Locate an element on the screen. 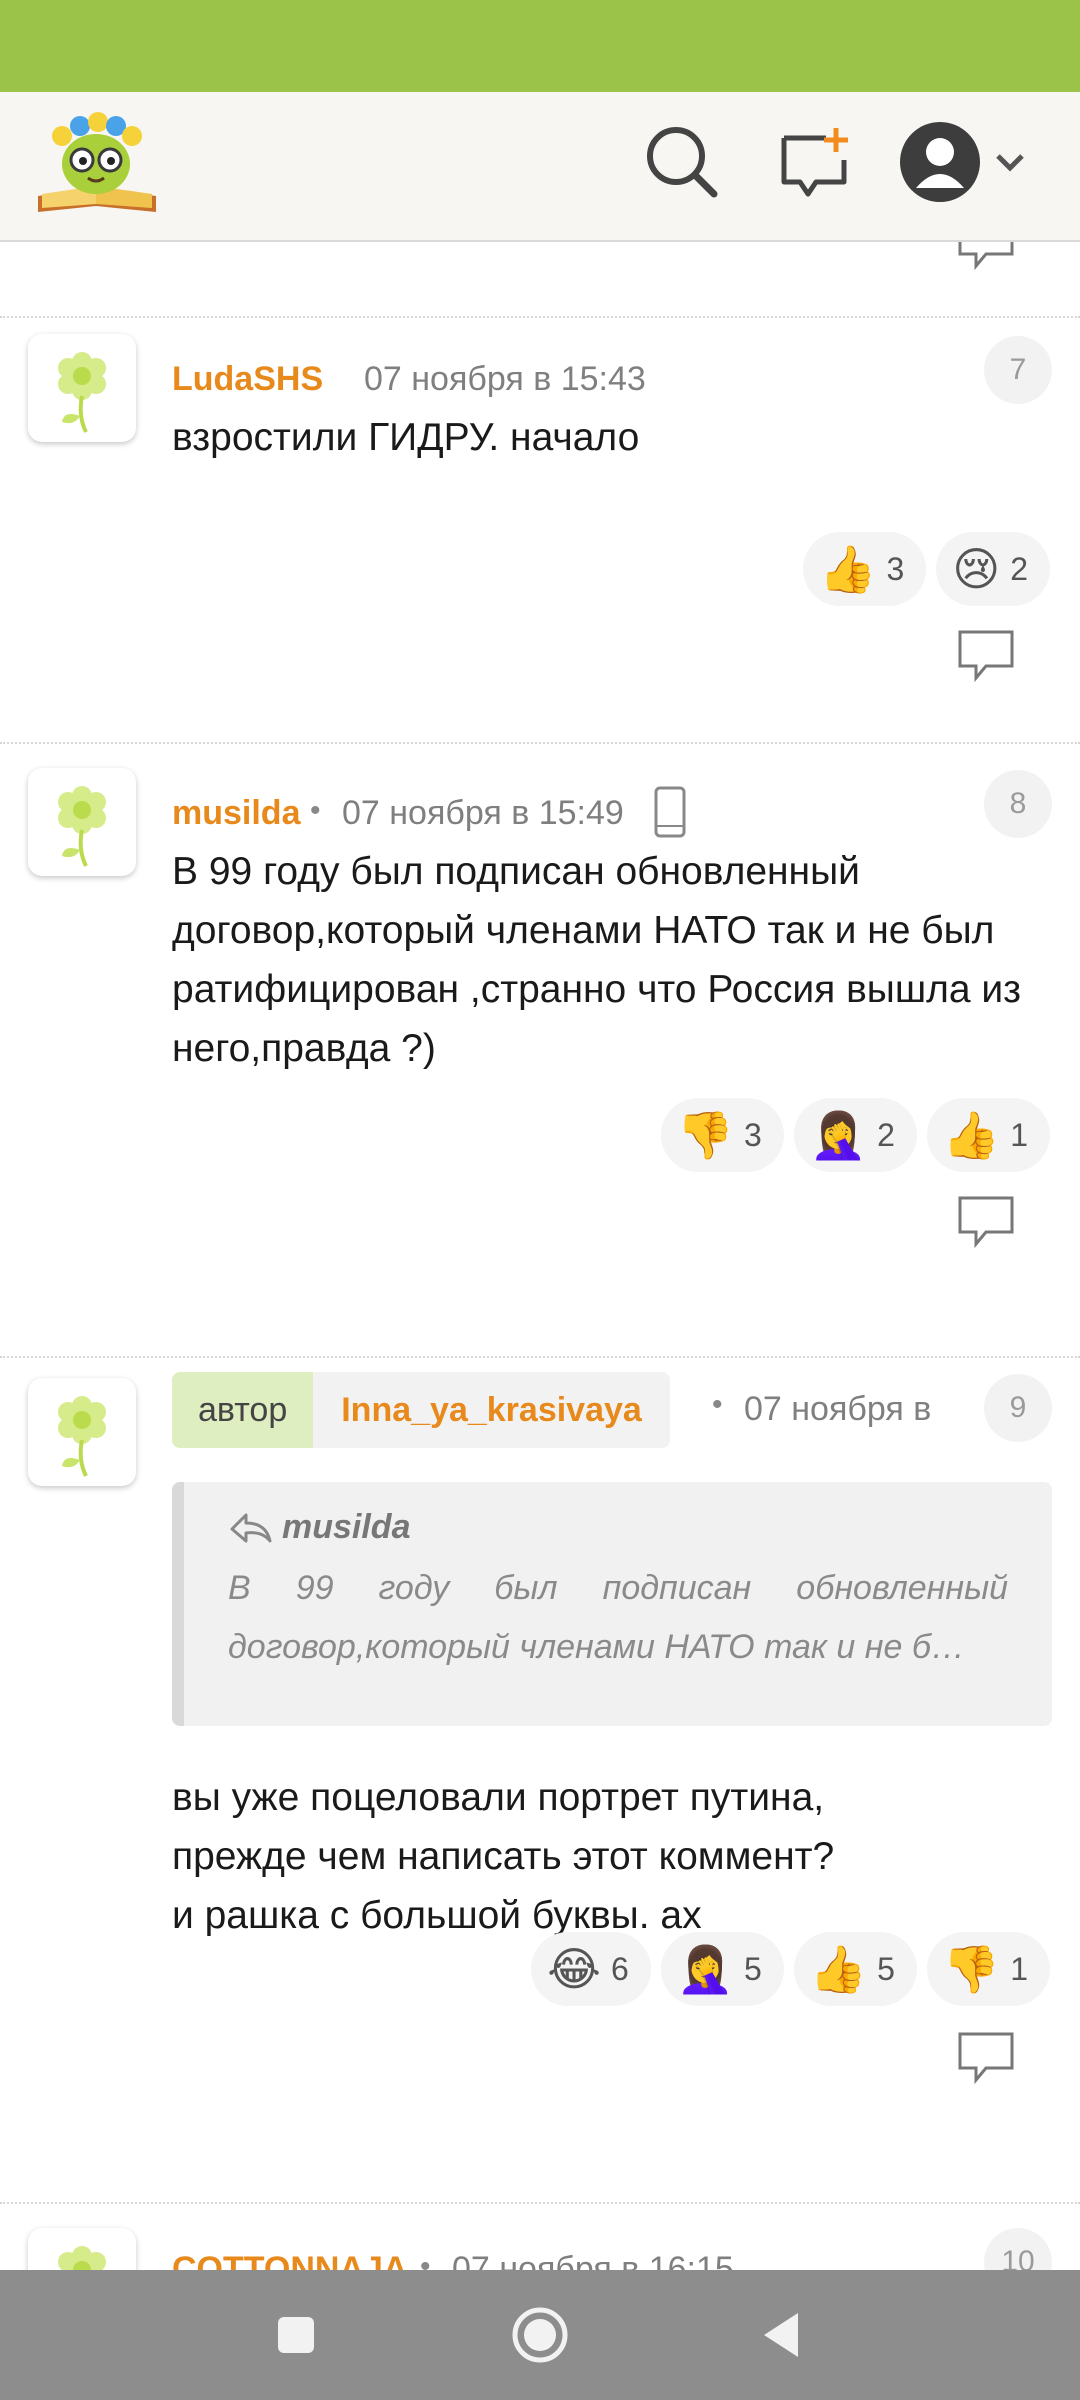  reactions-bar: 👍 3 😢 2 is located at coordinates (926, 569).